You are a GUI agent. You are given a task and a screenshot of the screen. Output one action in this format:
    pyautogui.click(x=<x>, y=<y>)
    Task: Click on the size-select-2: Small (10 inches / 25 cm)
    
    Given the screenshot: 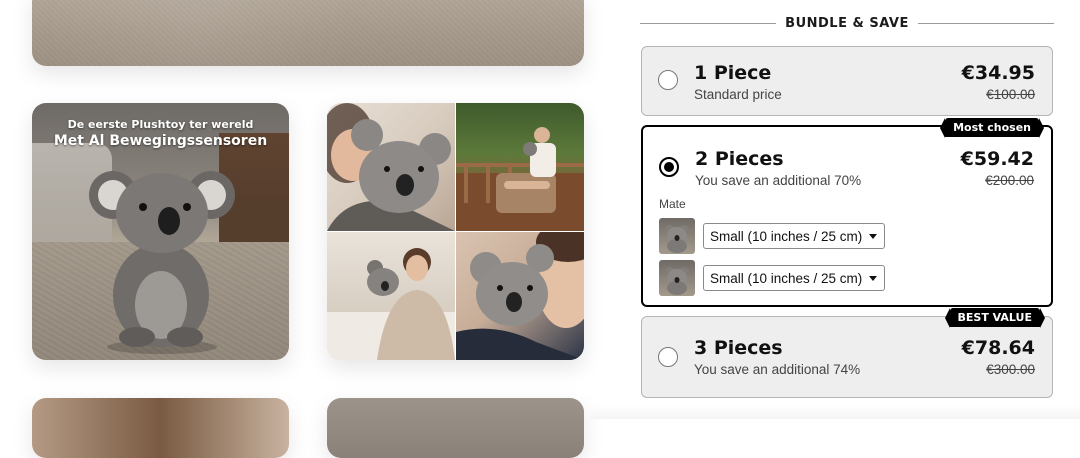 What is the action you would take?
    pyautogui.click(x=794, y=278)
    